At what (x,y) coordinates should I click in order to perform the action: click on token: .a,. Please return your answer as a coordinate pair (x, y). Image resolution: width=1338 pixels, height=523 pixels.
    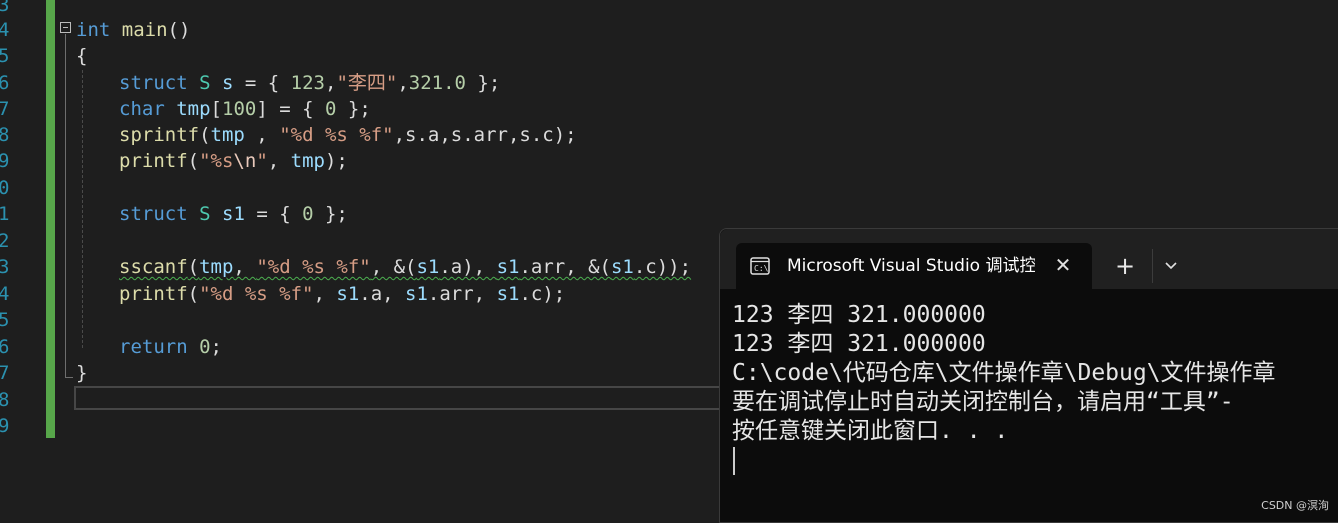
    Looking at the image, I should click on (382, 294).